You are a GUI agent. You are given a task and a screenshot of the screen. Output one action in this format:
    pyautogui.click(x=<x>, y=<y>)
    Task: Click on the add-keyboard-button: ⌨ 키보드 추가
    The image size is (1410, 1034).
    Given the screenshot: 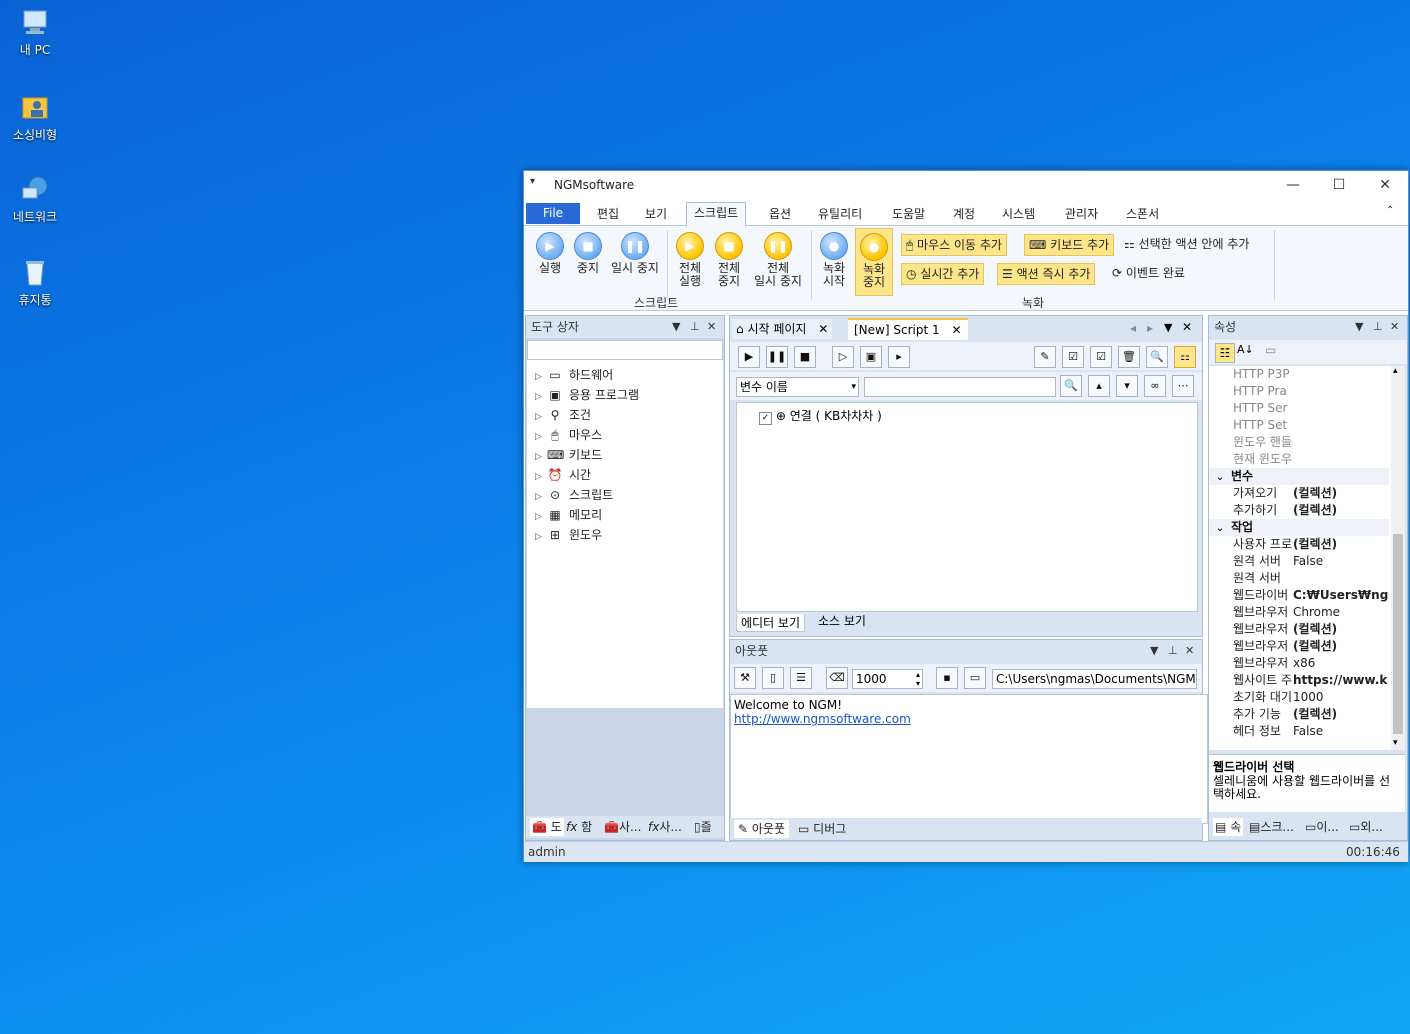 What is the action you would take?
    pyautogui.click(x=1069, y=245)
    